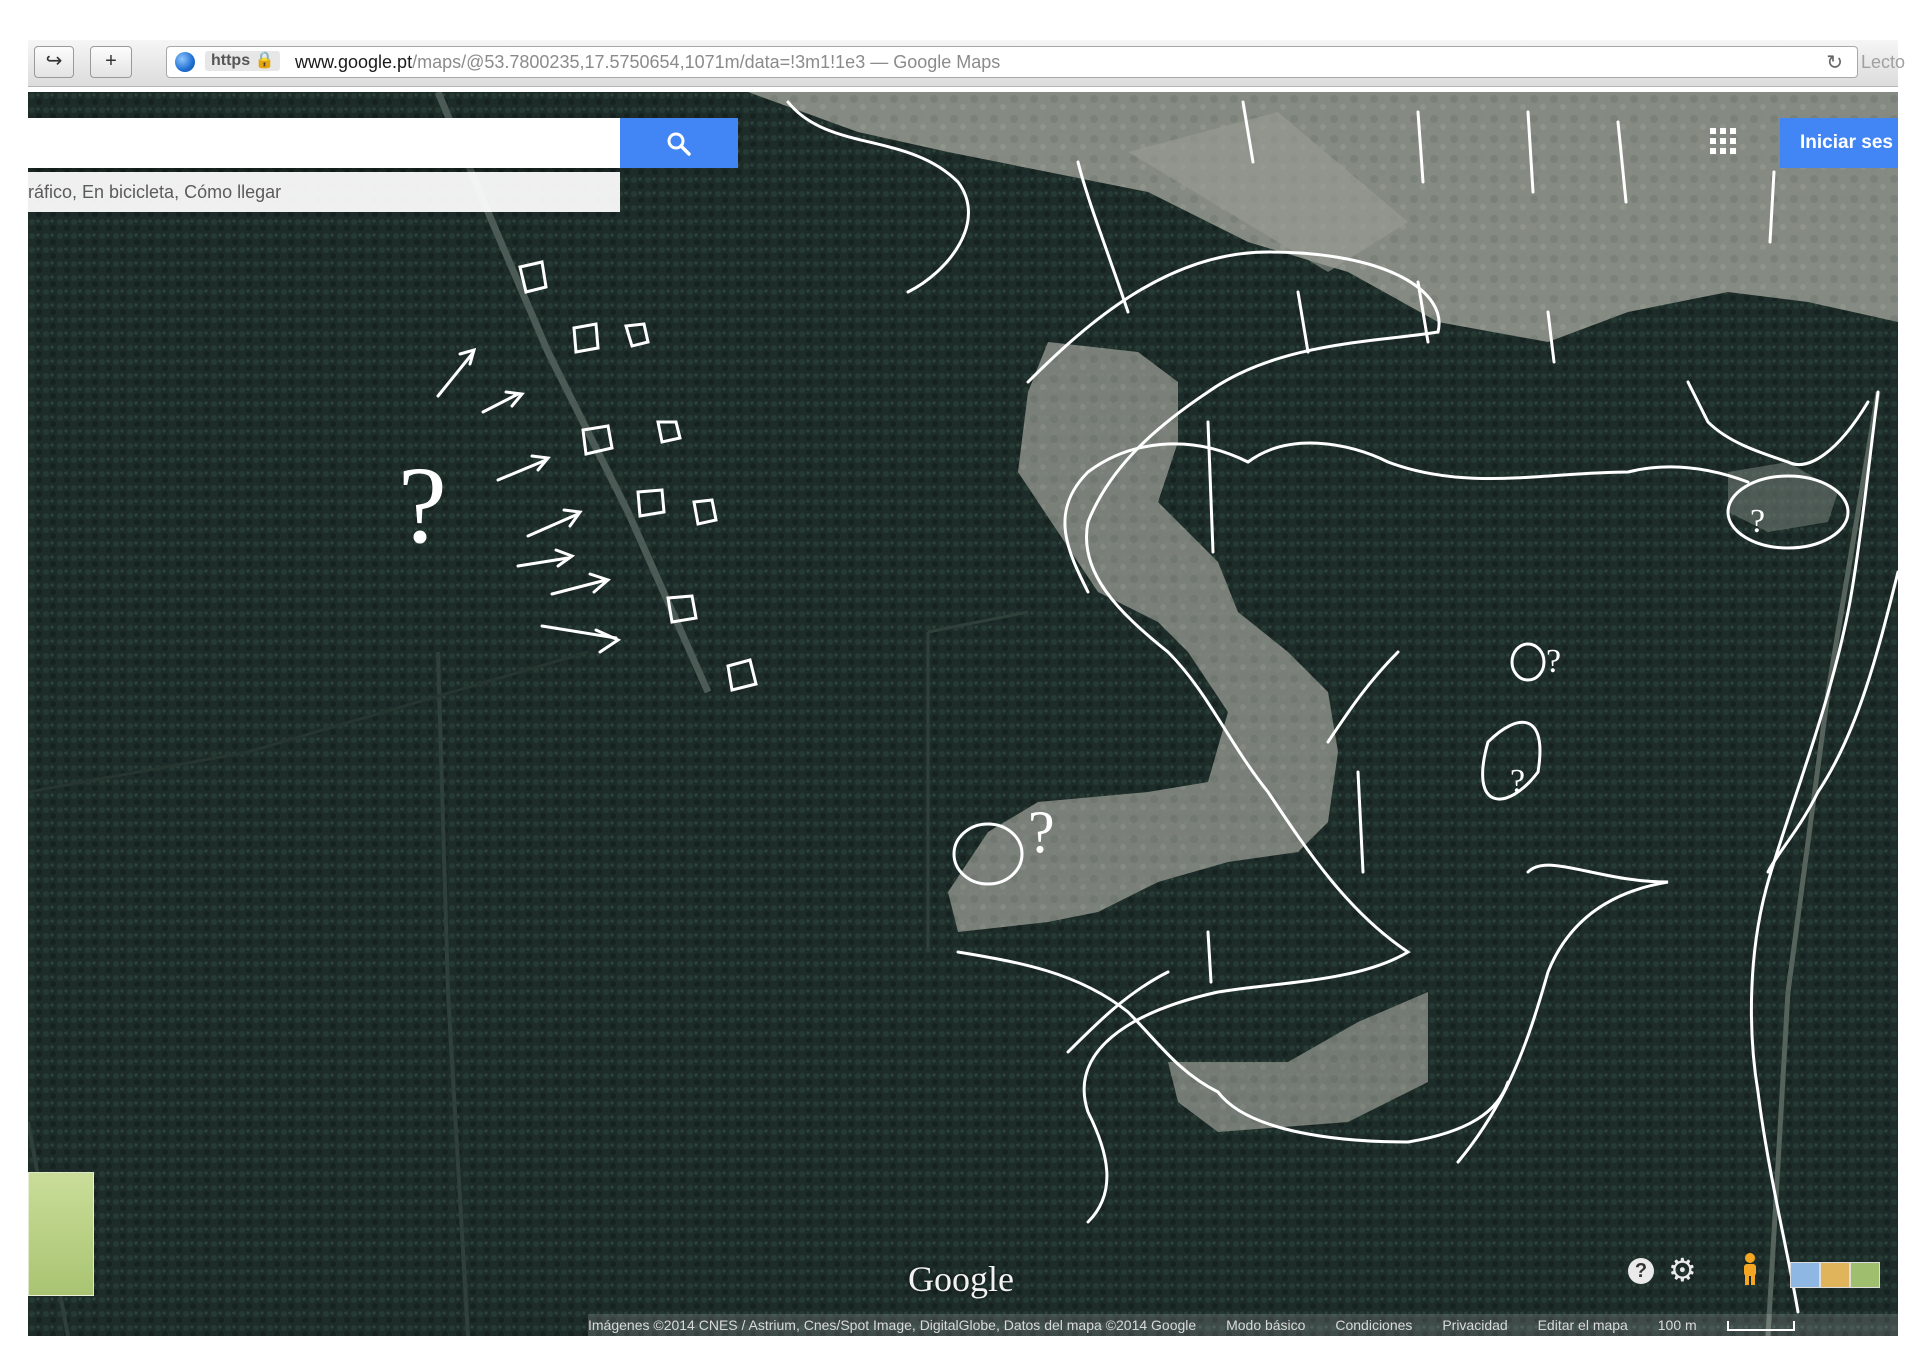  I want to click on https-badge: https 🔒, so click(243, 61).